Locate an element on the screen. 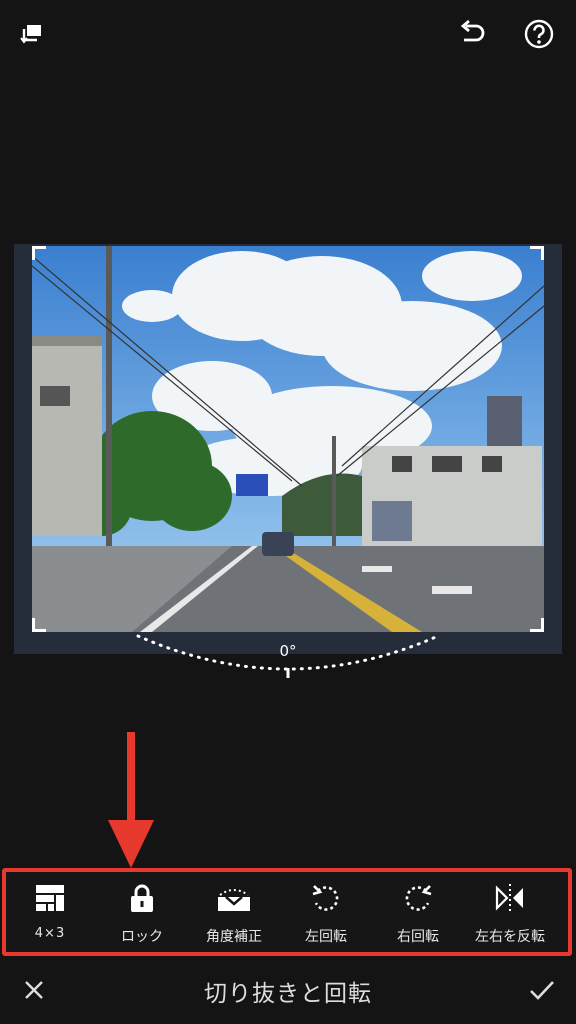  rotate-left-icon is located at coordinates (325, 898).